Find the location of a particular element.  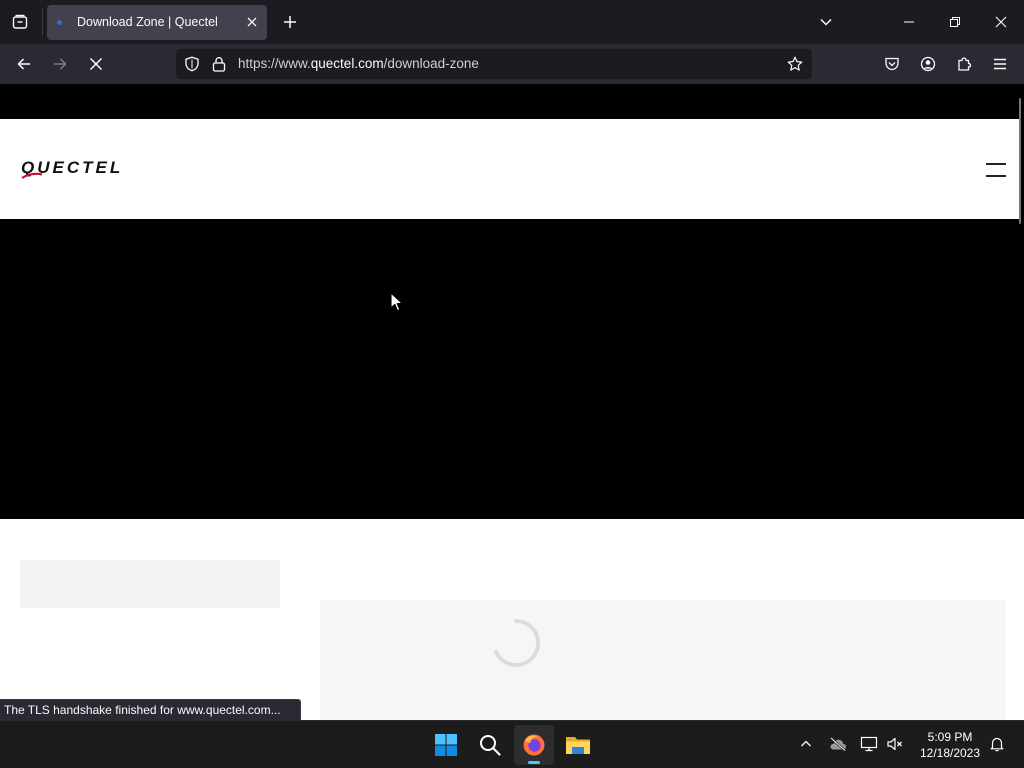

close-window-button is located at coordinates (1001, 22).